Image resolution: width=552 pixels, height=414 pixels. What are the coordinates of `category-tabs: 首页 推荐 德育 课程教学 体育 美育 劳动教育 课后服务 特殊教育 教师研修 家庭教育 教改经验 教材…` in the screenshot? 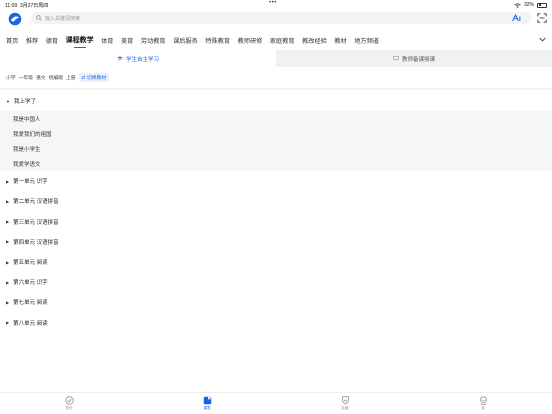 It's located at (276, 40).